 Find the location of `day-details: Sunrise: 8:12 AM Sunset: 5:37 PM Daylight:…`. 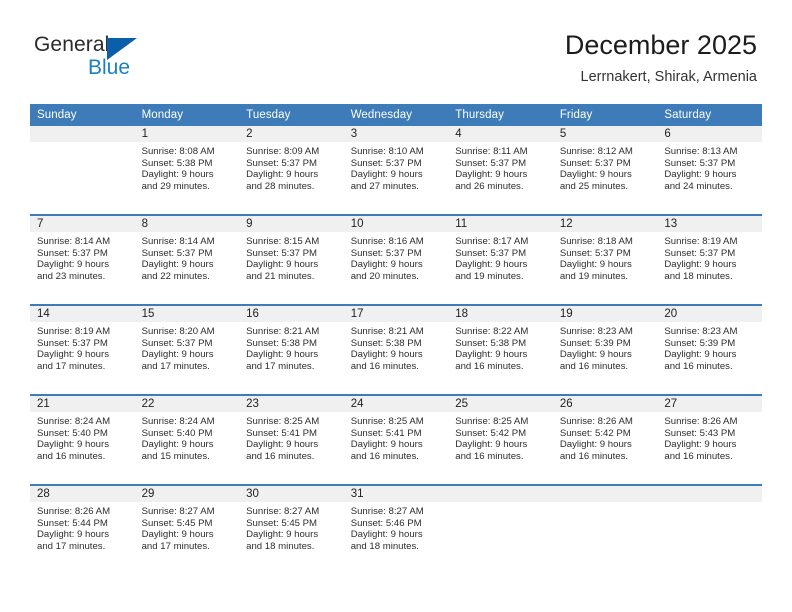

day-details: Sunrise: 8:12 AM Sunset: 5:37 PM Daylight:… is located at coordinates (605, 167).